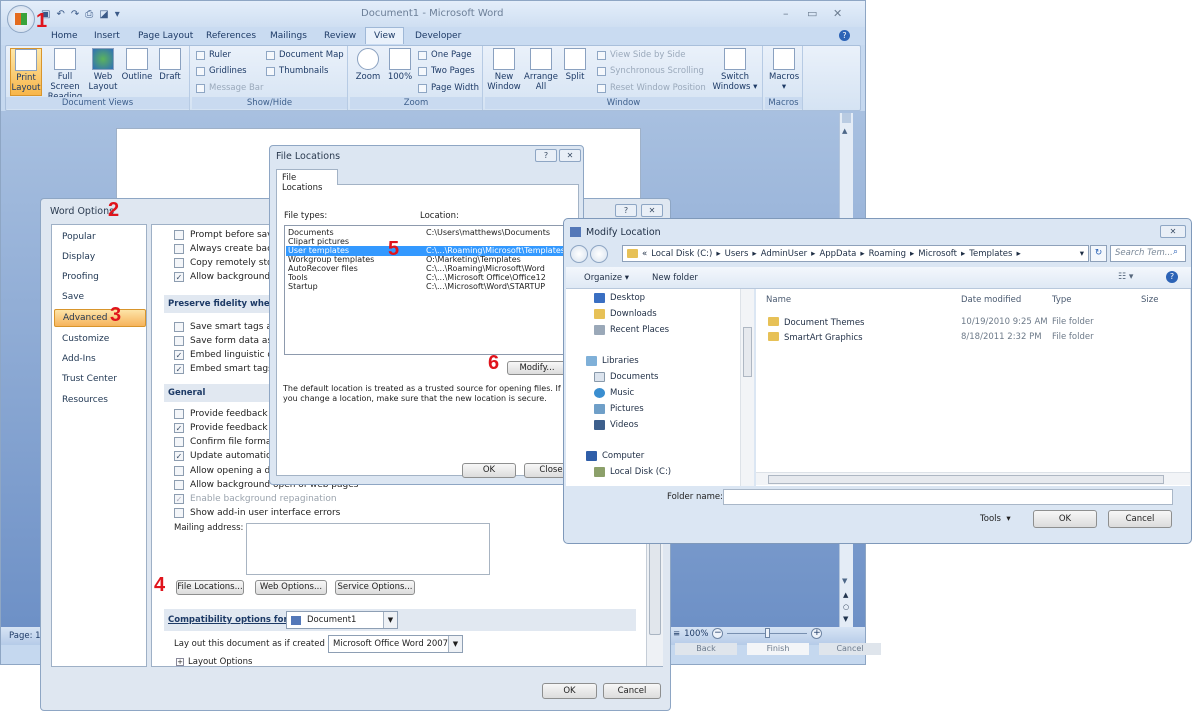 This screenshot has width=1196, height=711. I want to click on nav-item-recent-places: Recent Places, so click(631, 330).